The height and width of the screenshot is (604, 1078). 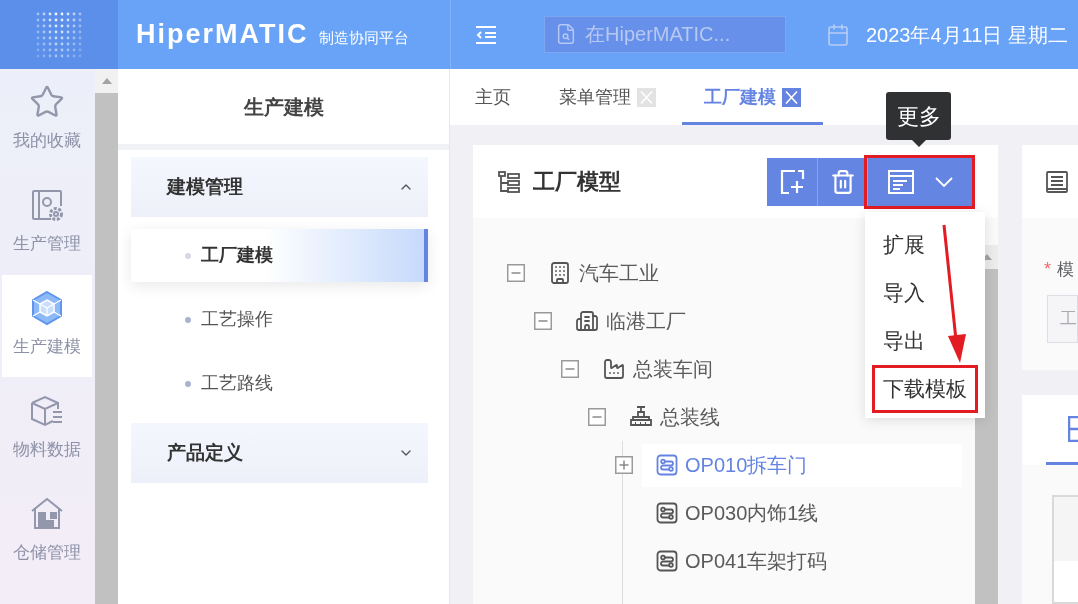 What do you see at coordinates (944, 181) in the screenshot?
I see `chevron-down-icon` at bounding box center [944, 181].